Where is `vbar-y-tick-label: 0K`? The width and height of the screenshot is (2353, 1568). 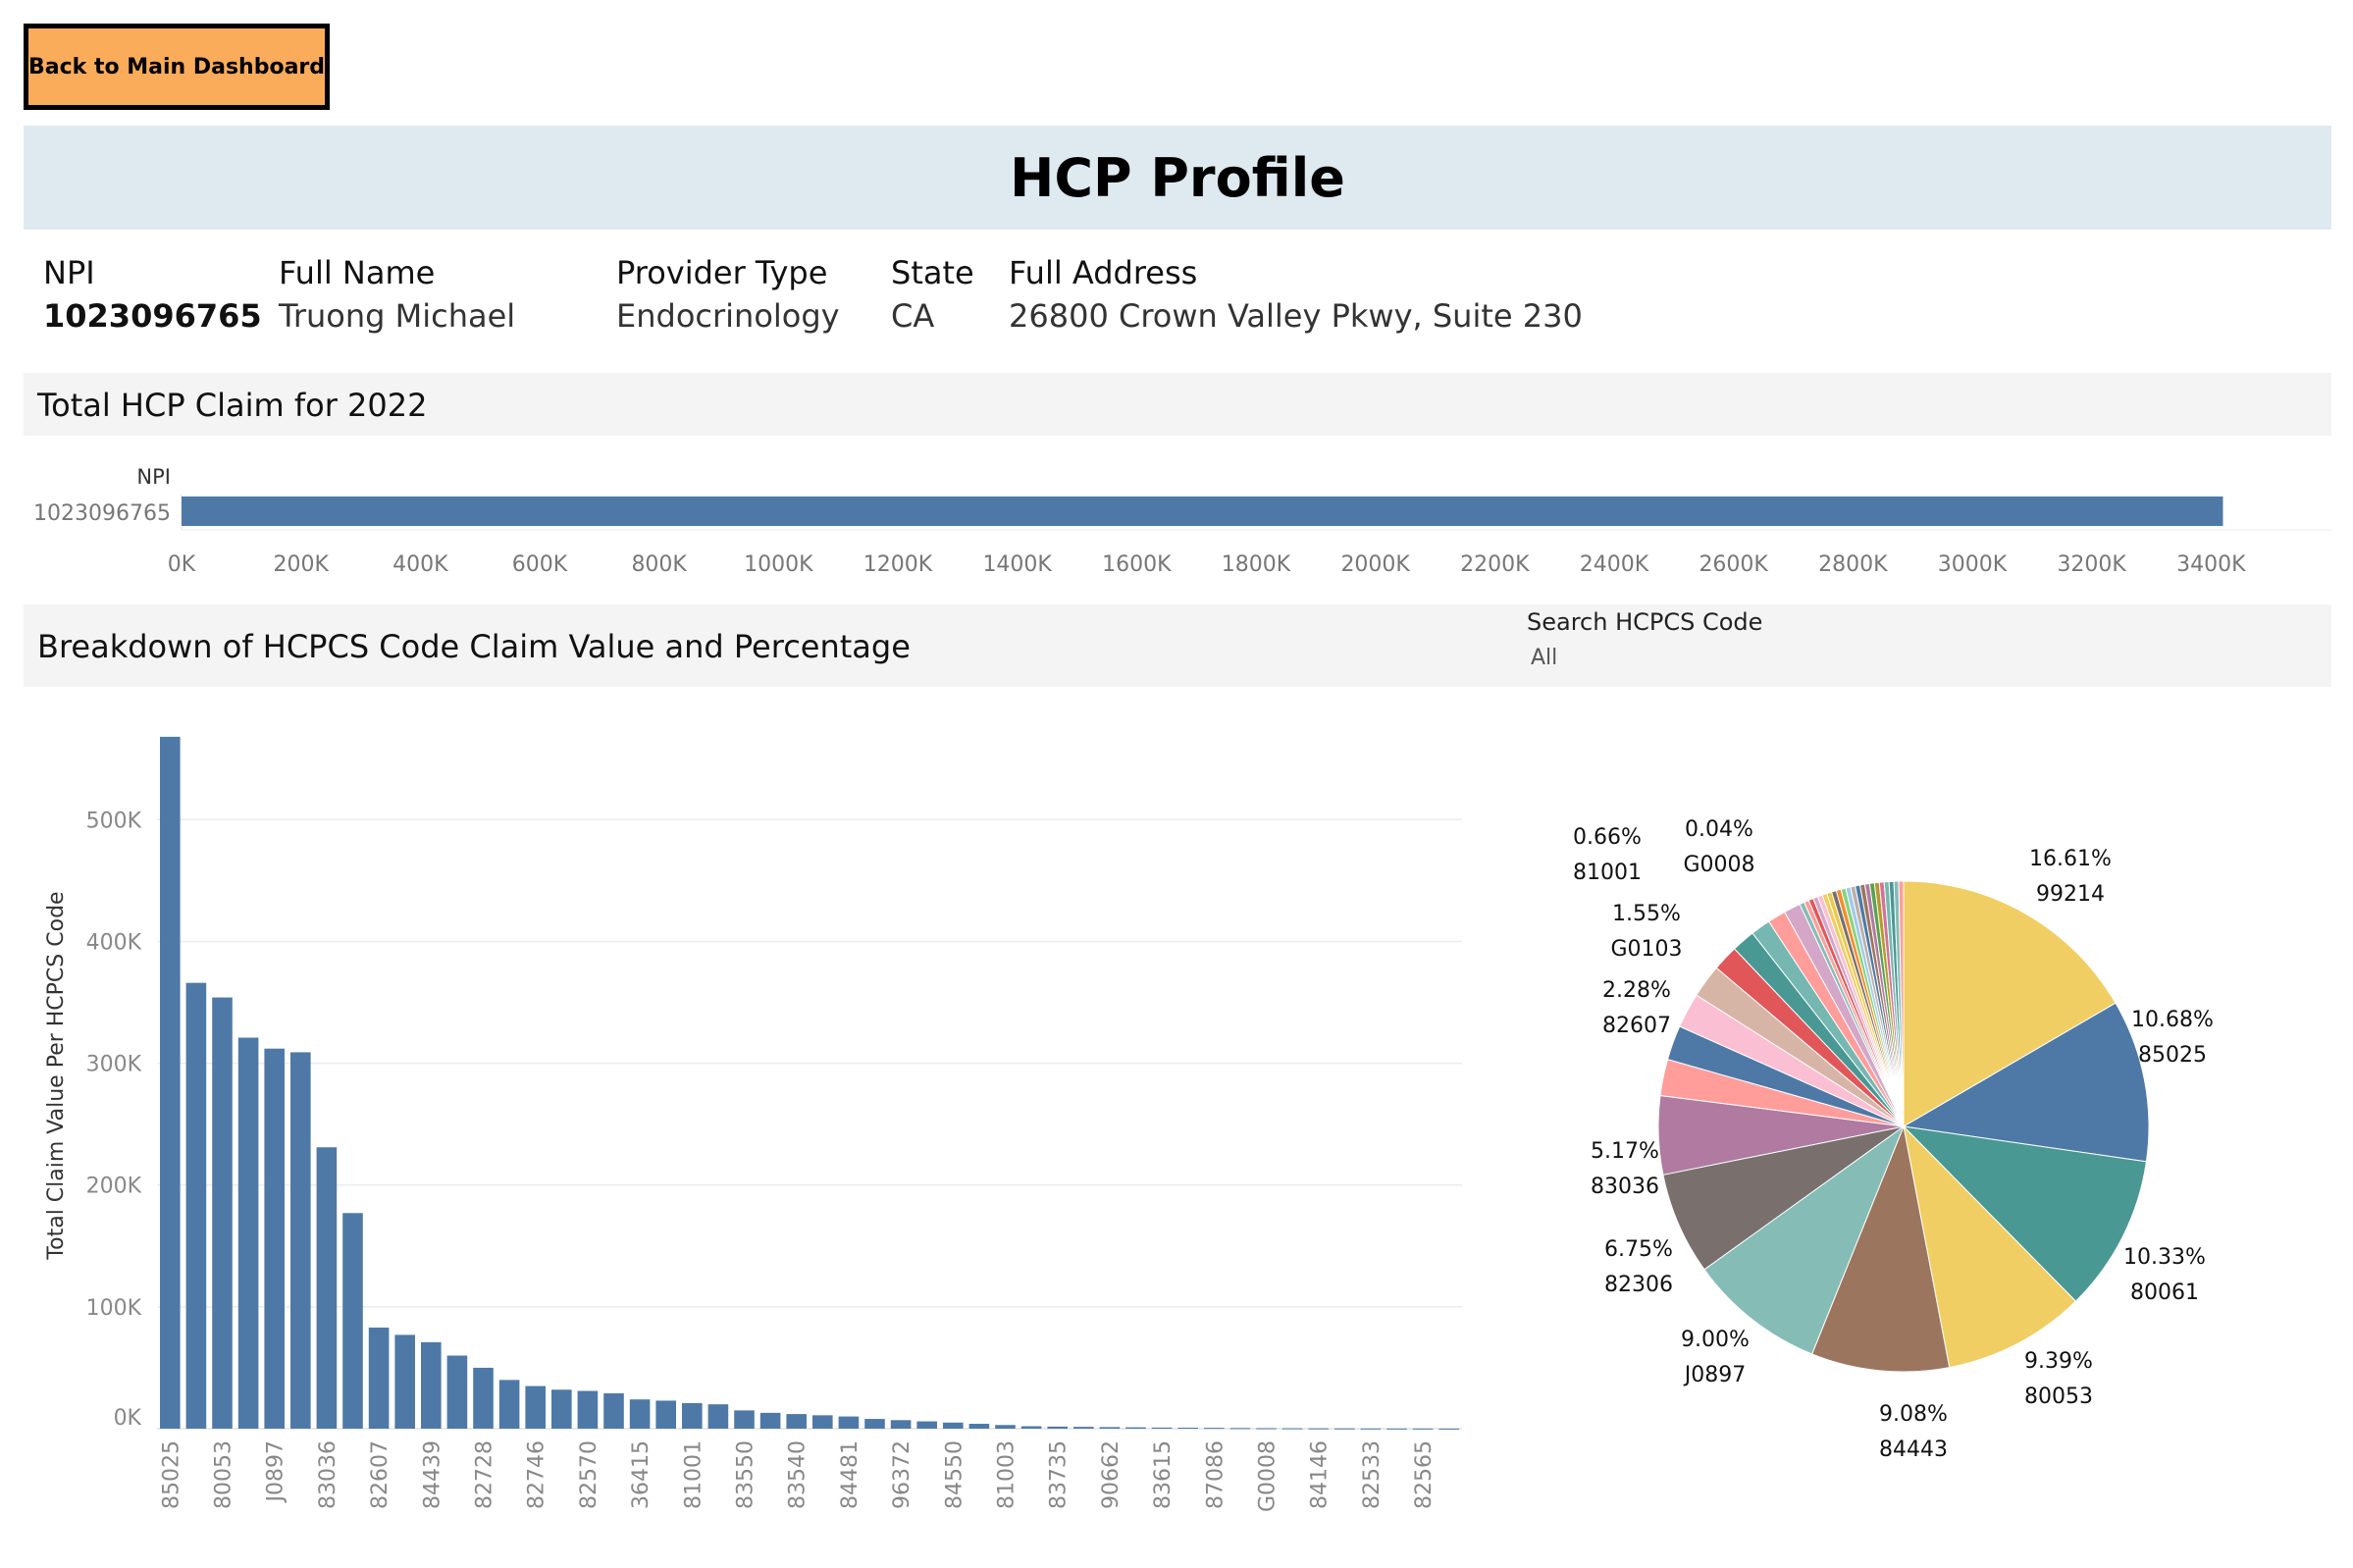
vbar-y-tick-label: 0K is located at coordinates (128, 1418).